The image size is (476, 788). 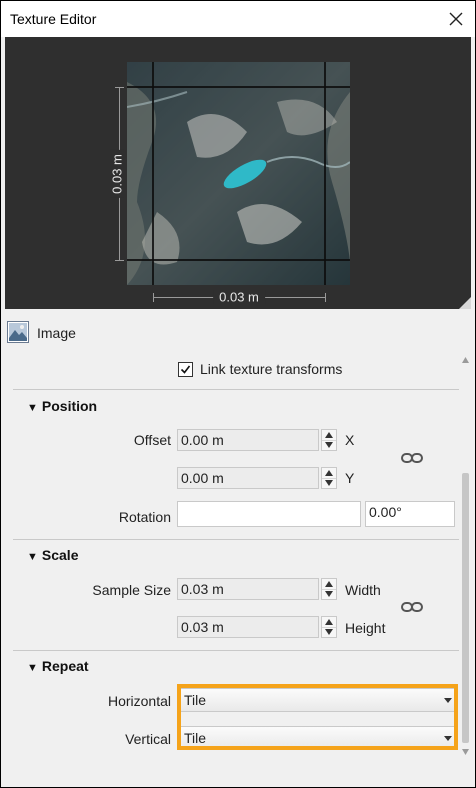 What do you see at coordinates (119, 87) in the screenshot?
I see `height-dimension-cap-top` at bounding box center [119, 87].